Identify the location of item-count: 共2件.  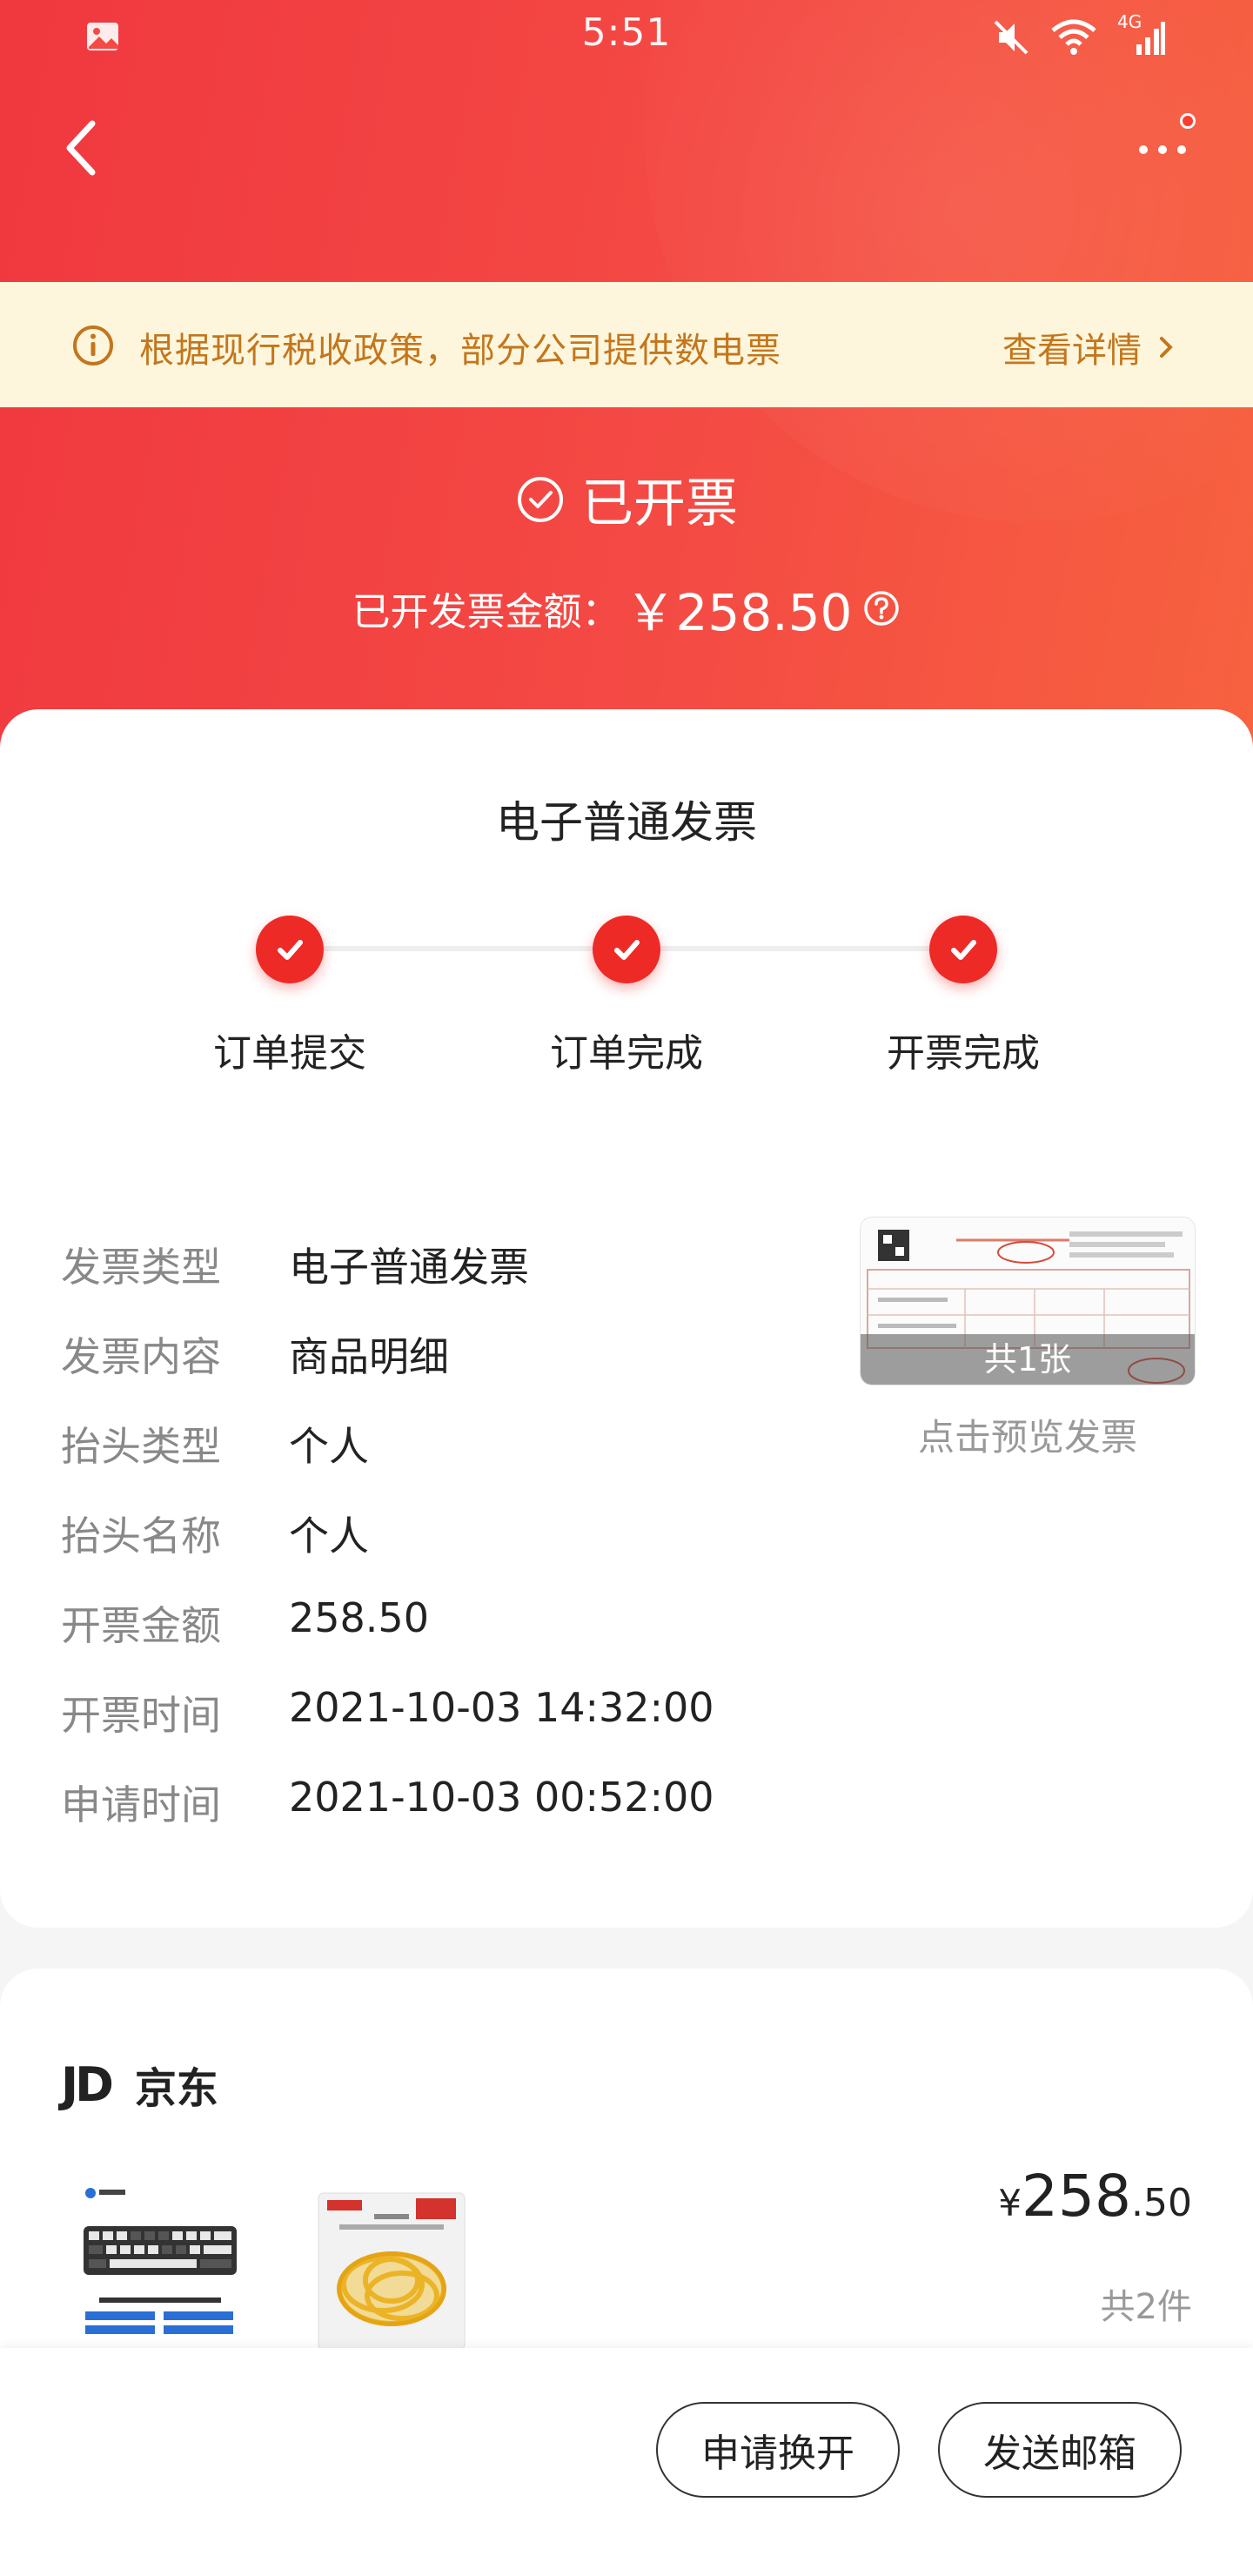
(1146, 2307).